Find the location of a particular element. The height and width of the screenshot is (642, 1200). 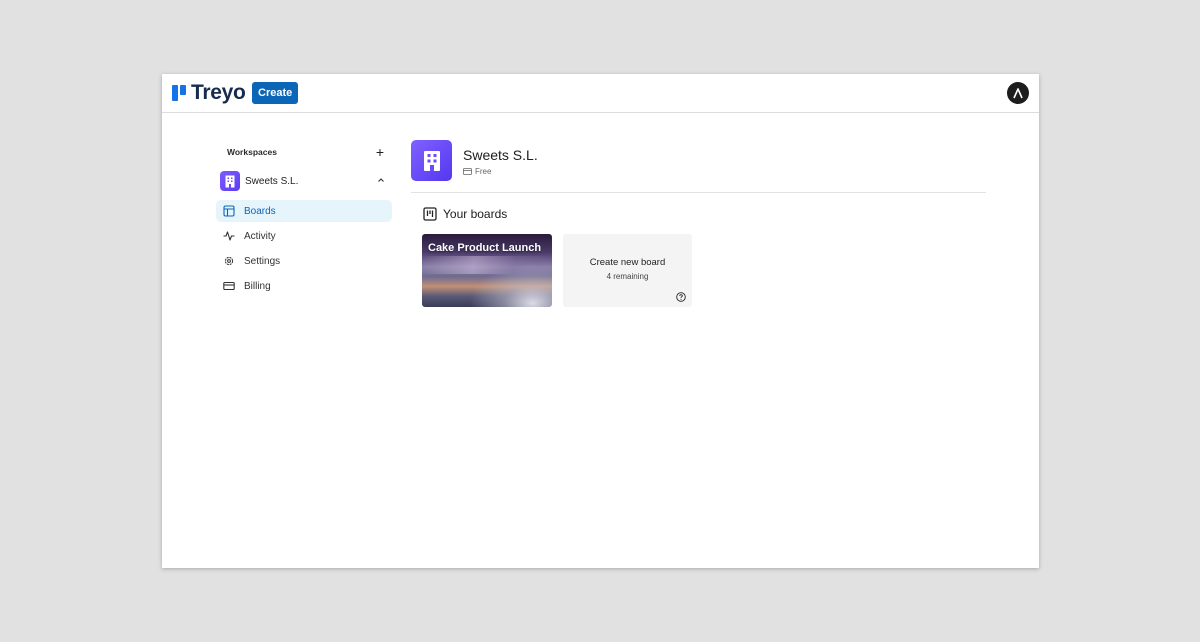

boards-section-header: Your boards is located at coordinates (465, 214).